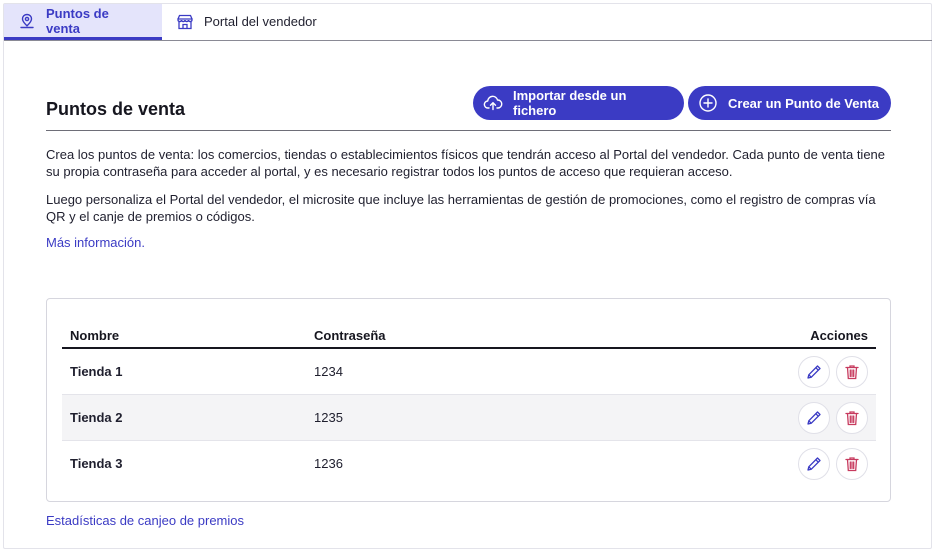  I want to click on create-button: Crear un Punto de Venta, so click(789, 103).